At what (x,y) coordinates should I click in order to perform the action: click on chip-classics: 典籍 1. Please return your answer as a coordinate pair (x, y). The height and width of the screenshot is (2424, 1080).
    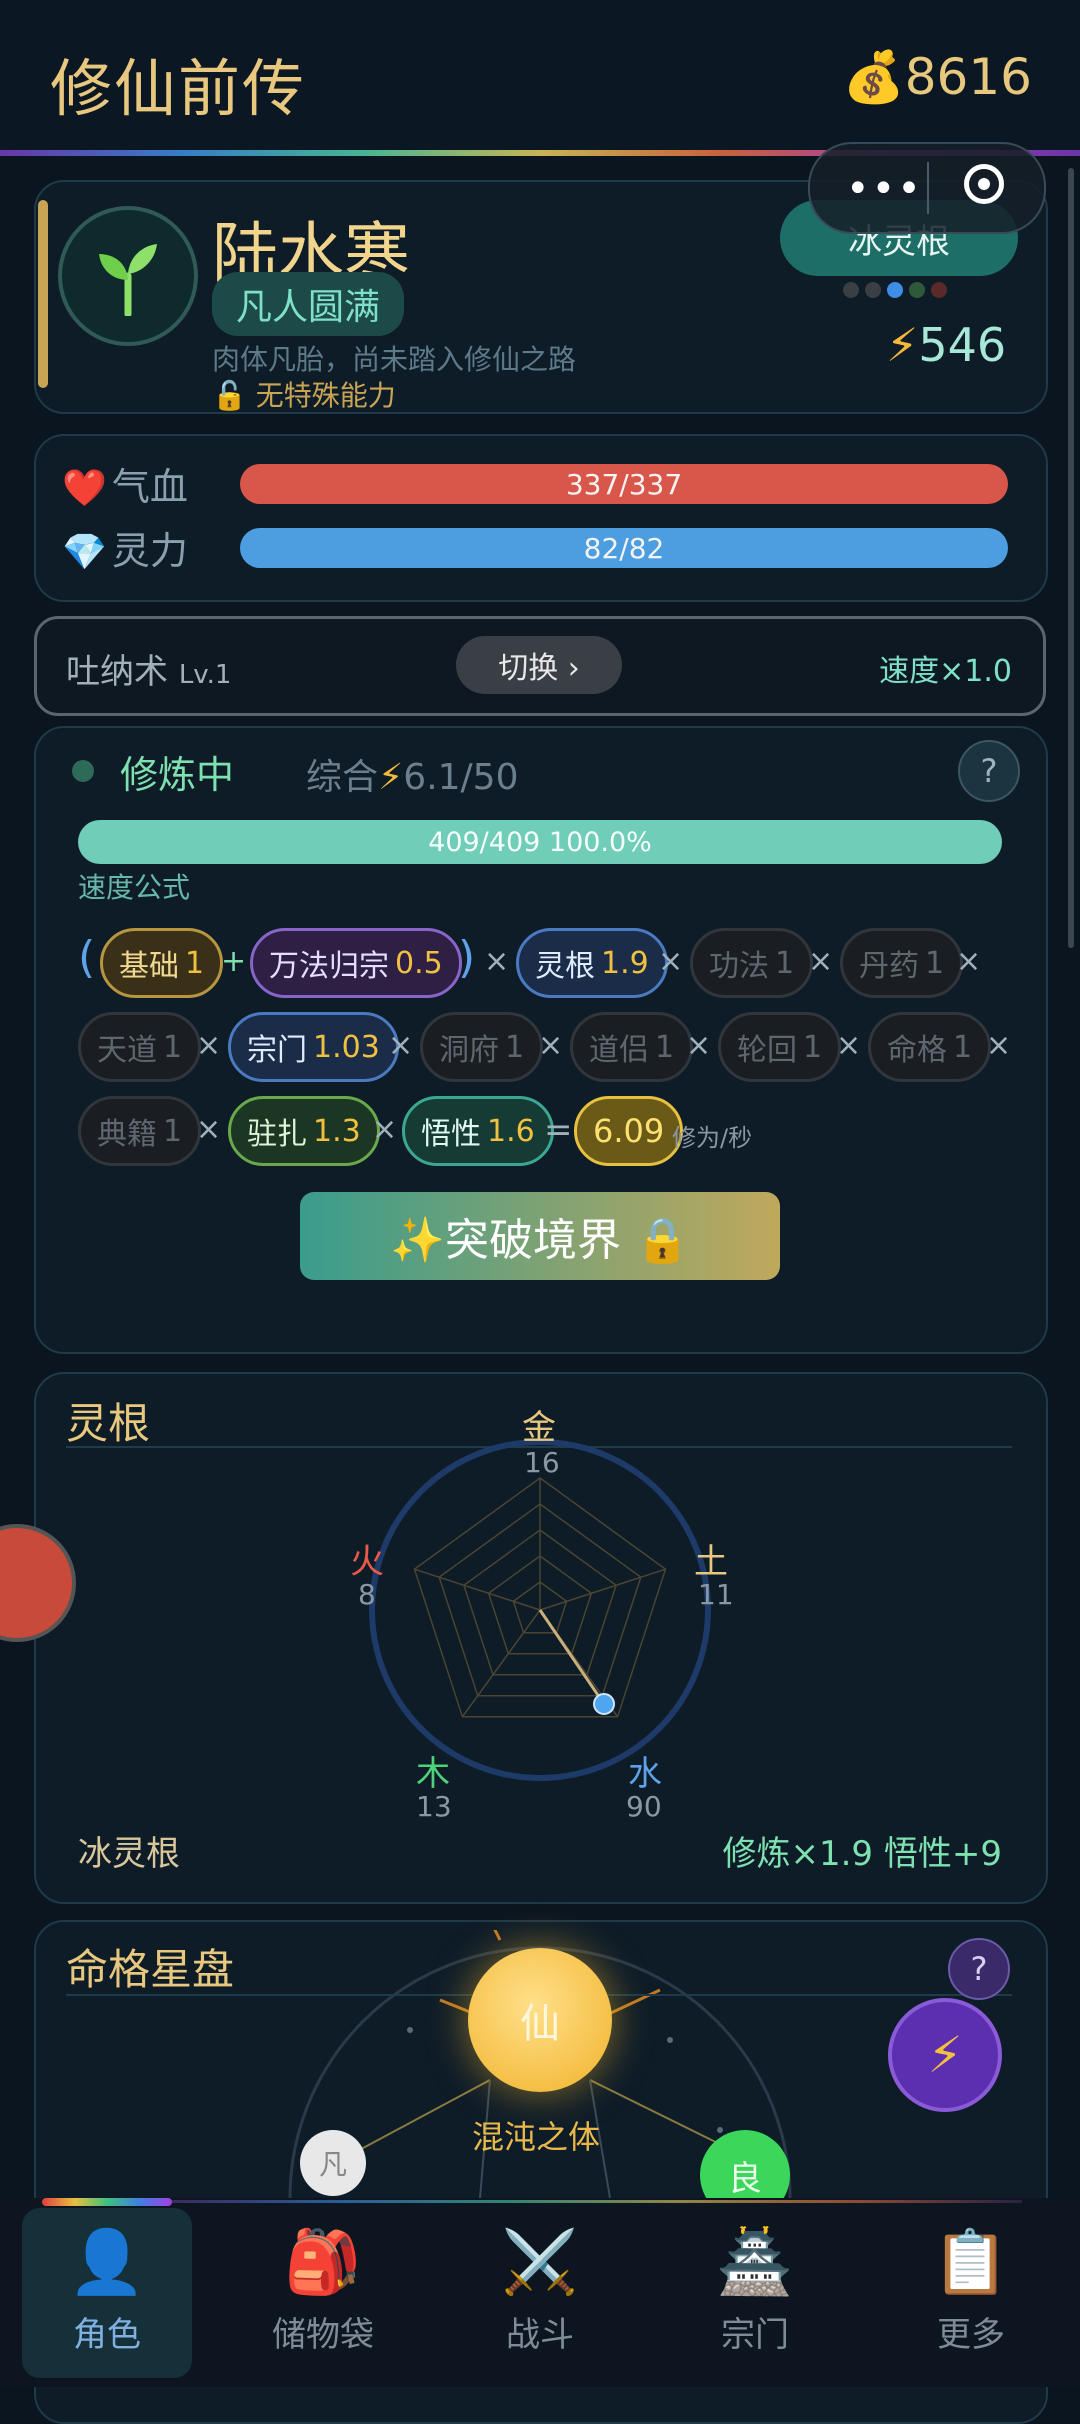
    Looking at the image, I should click on (140, 1131).